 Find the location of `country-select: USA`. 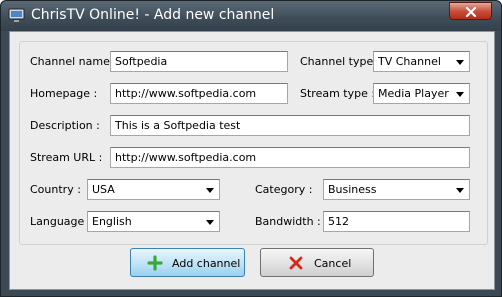

country-select: USA is located at coordinates (153, 189).